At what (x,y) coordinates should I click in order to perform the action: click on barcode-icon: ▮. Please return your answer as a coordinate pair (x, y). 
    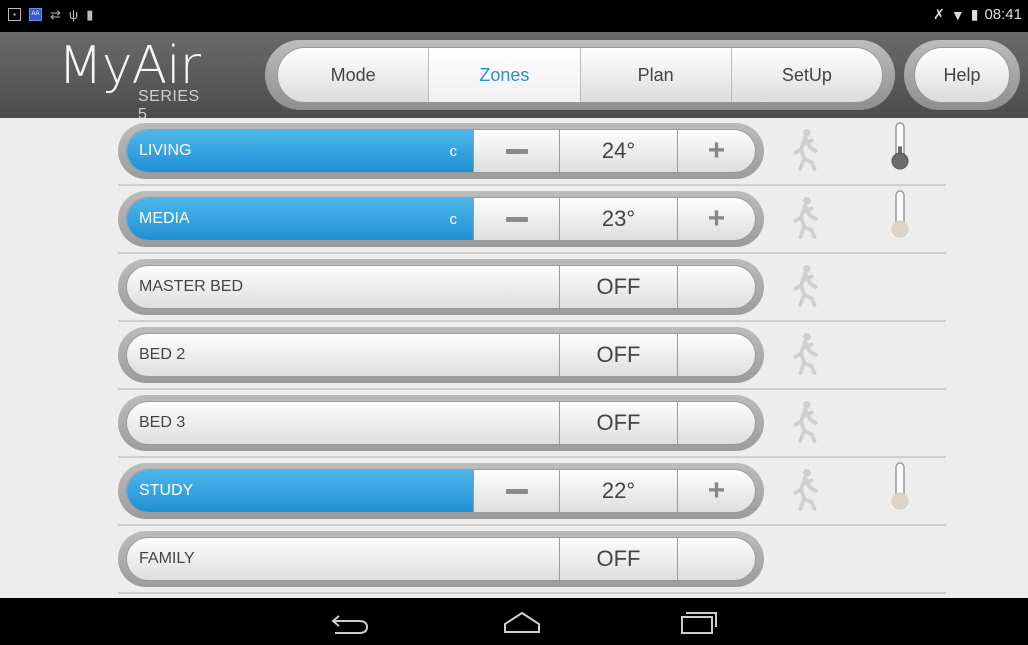
    Looking at the image, I should click on (90, 14).